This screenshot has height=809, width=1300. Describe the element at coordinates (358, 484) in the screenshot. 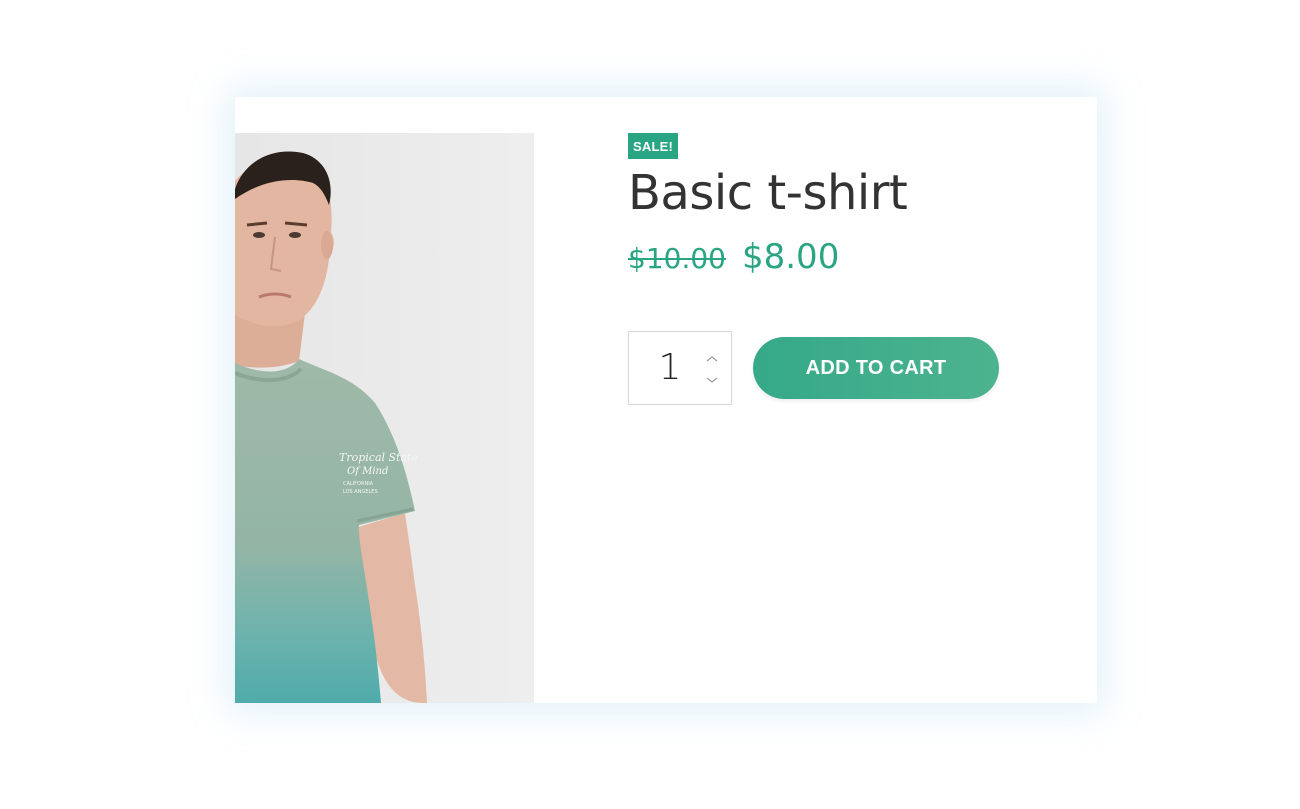

I see `shirt-print-line3: CALIFORNIA` at that location.